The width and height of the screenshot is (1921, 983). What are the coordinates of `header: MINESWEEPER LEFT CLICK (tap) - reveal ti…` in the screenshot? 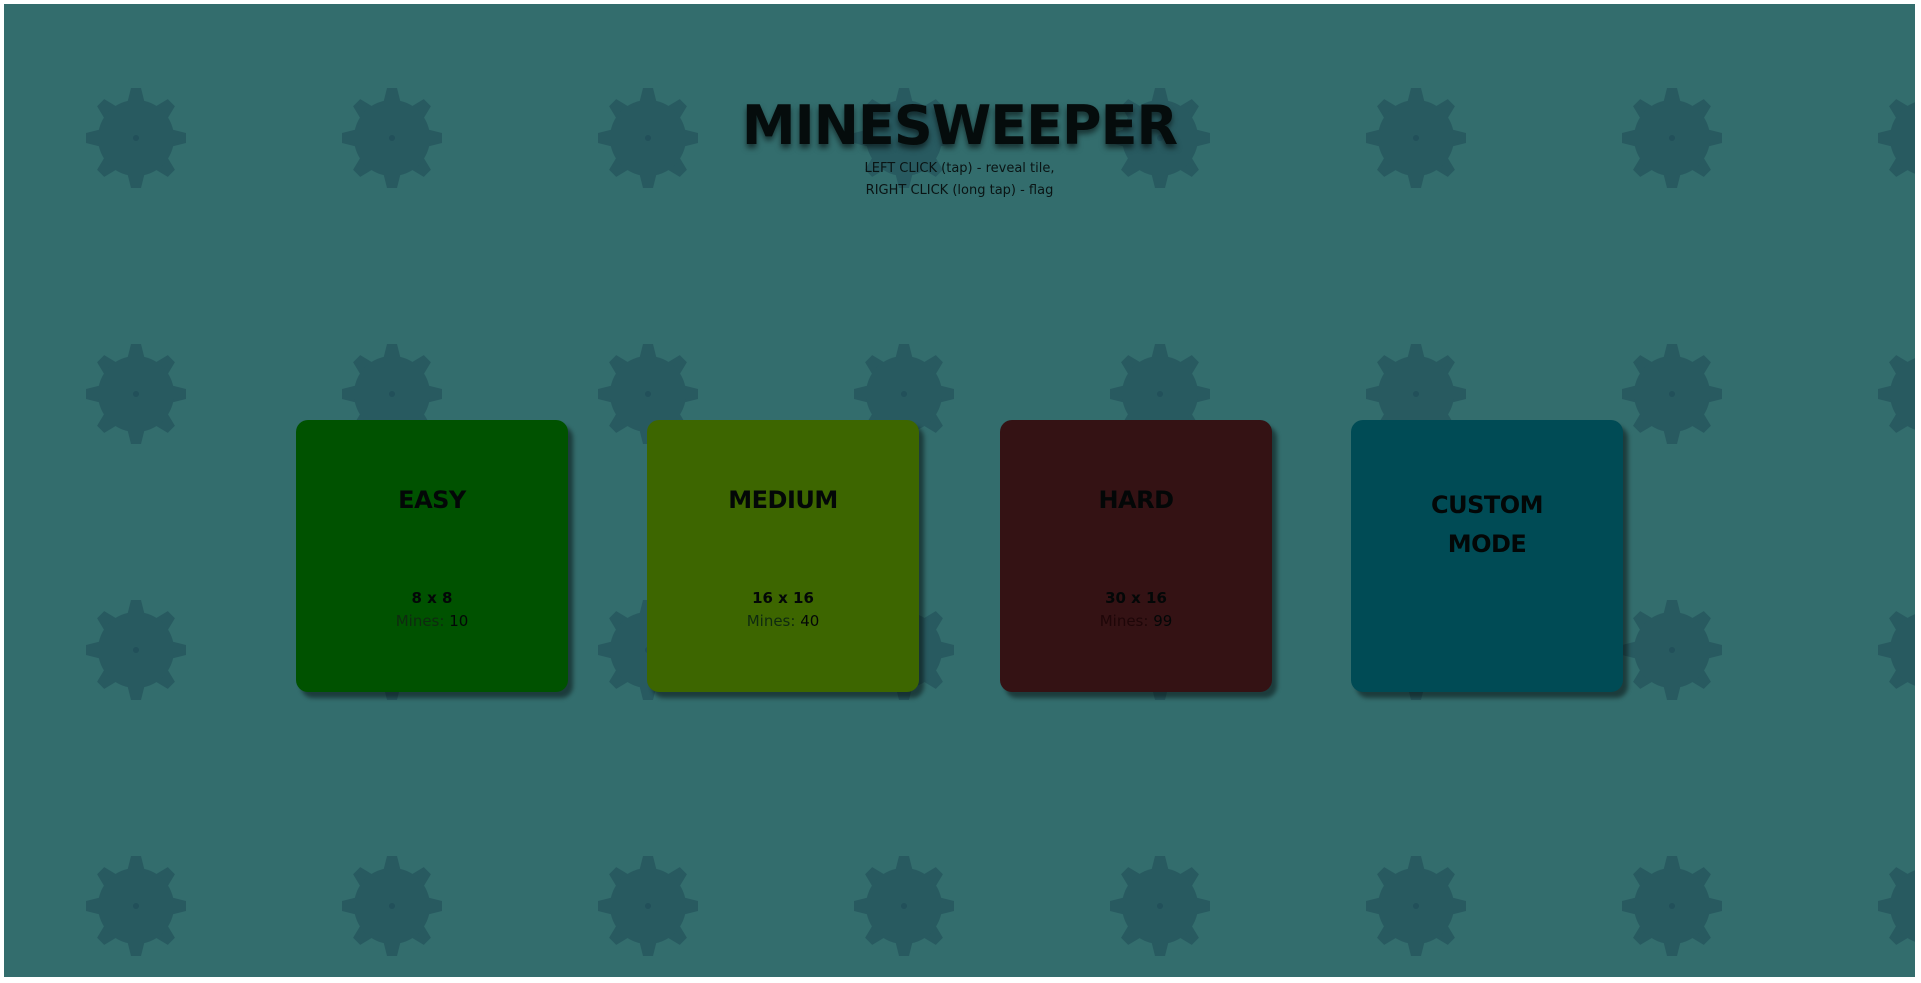 It's located at (959, 148).